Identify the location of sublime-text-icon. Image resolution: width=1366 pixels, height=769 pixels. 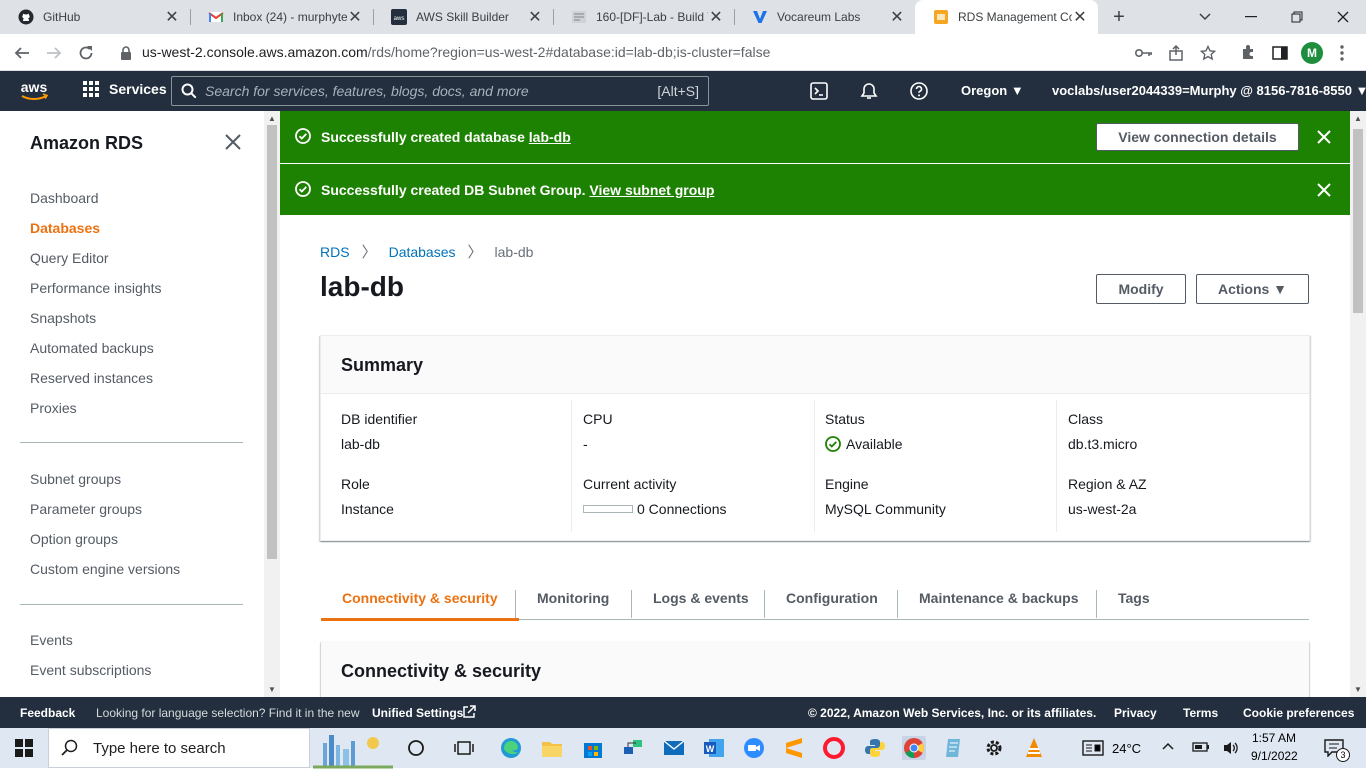
(794, 748).